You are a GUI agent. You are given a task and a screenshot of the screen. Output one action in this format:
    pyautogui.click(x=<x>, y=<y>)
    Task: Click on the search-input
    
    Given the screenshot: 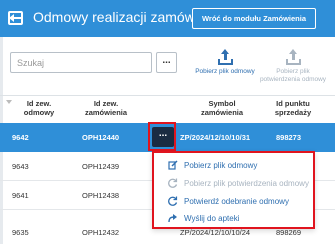 What is the action you would take?
    pyautogui.click(x=81, y=63)
    